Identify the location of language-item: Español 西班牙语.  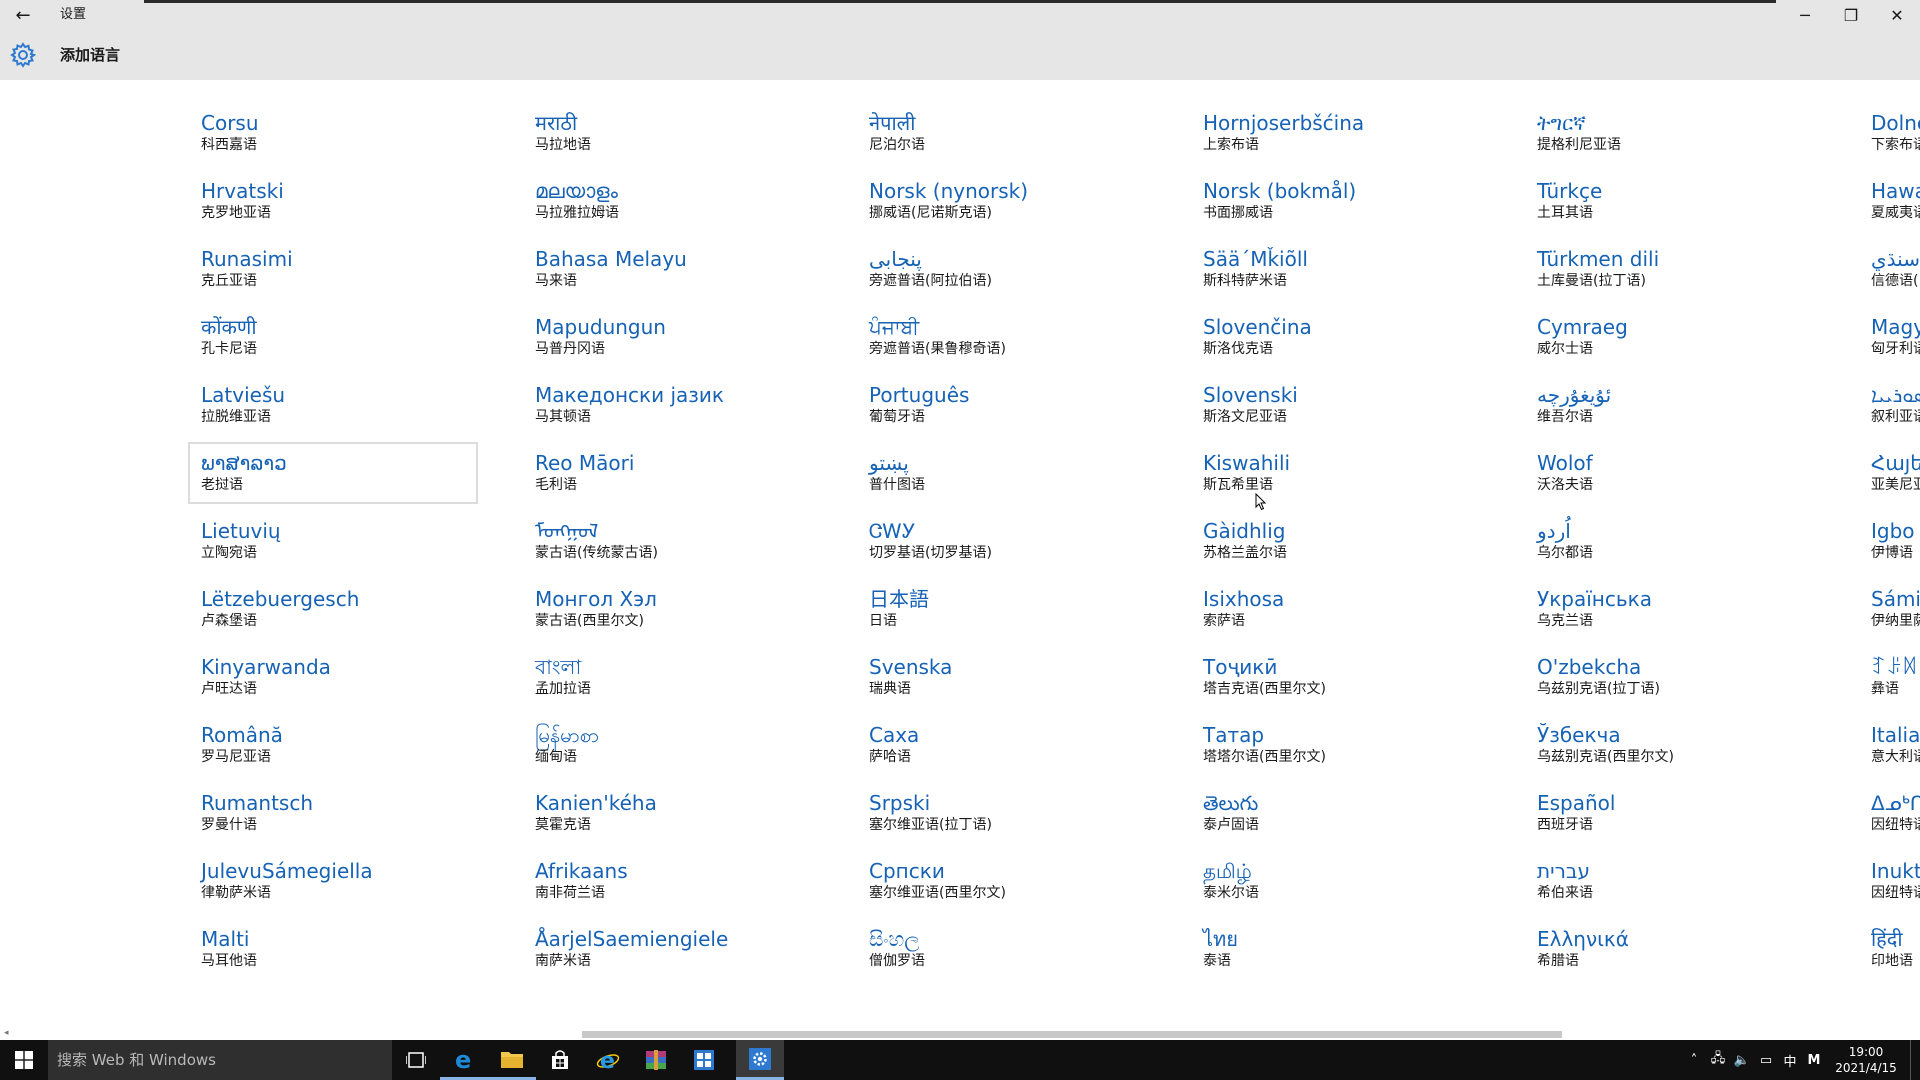
(1669, 813).